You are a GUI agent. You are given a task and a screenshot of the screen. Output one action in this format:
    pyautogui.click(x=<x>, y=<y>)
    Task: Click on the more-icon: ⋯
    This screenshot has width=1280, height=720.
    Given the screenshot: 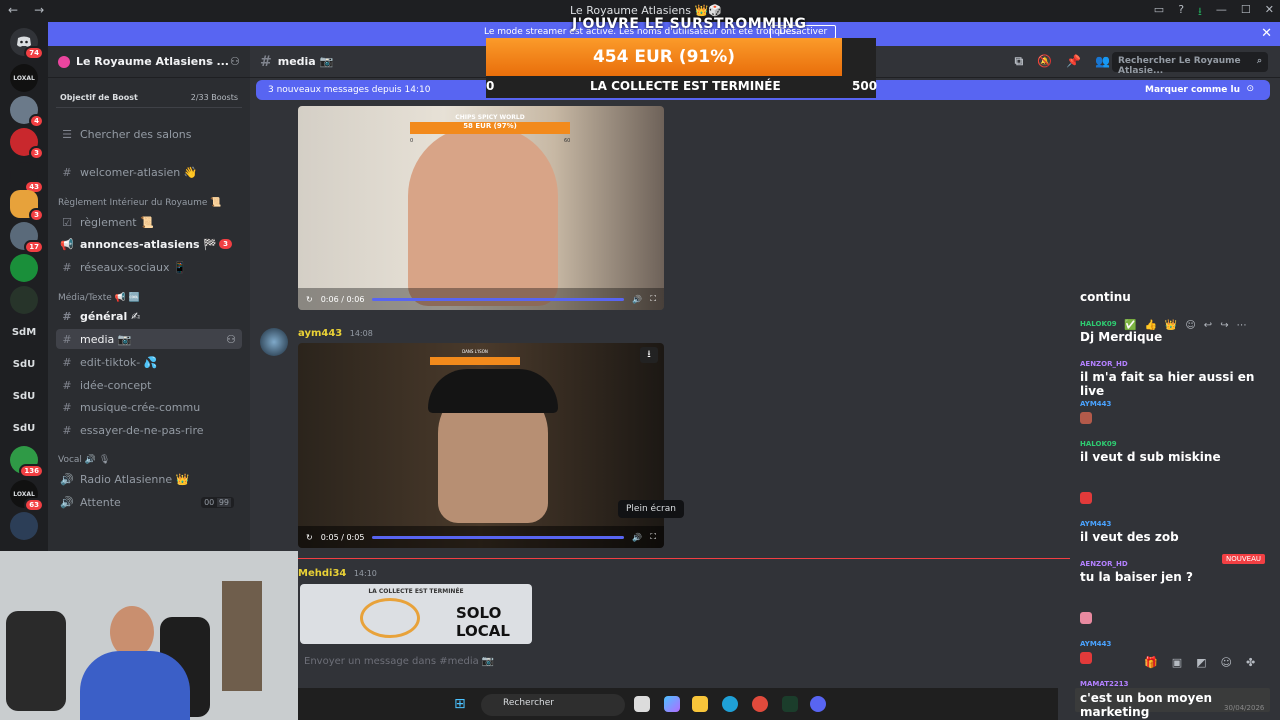 What is the action you would take?
    pyautogui.click(x=1242, y=325)
    